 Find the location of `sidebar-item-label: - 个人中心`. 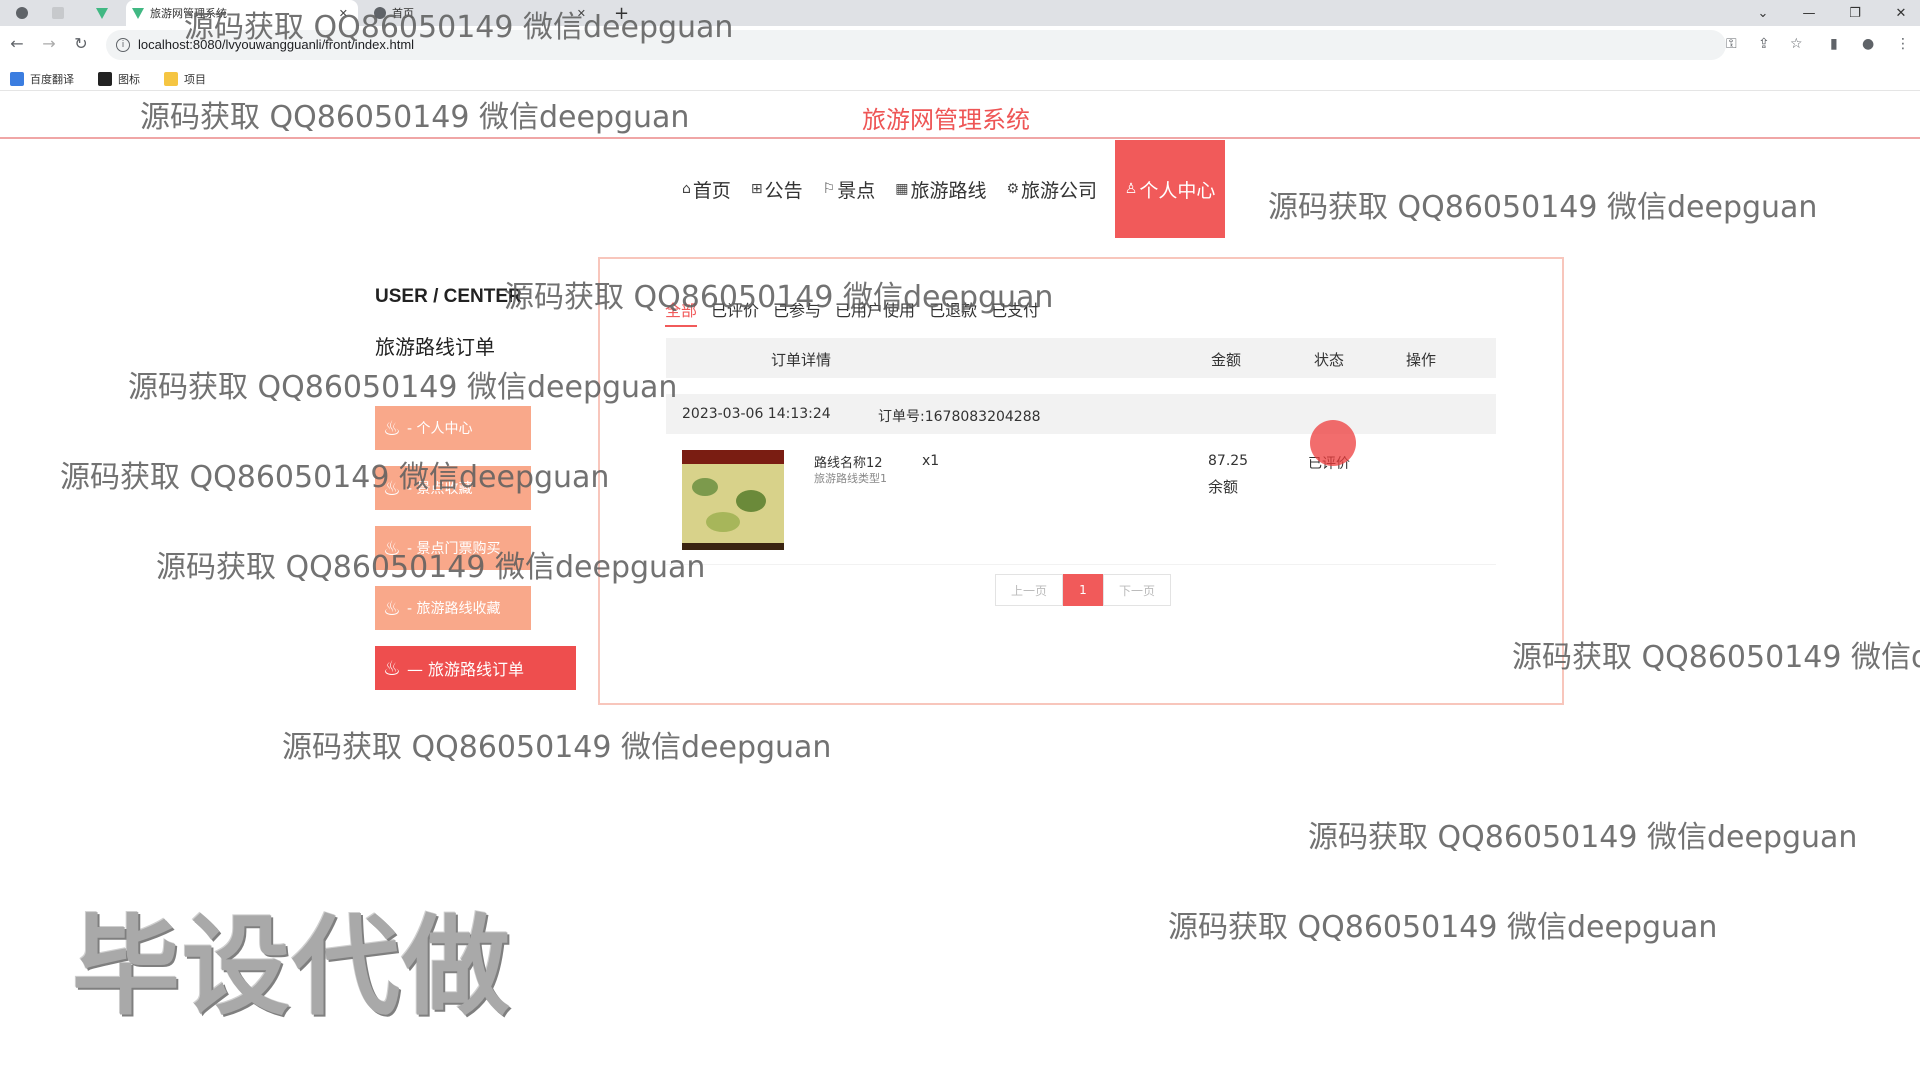

sidebar-item-label: - 个人中心 is located at coordinates (439, 429).